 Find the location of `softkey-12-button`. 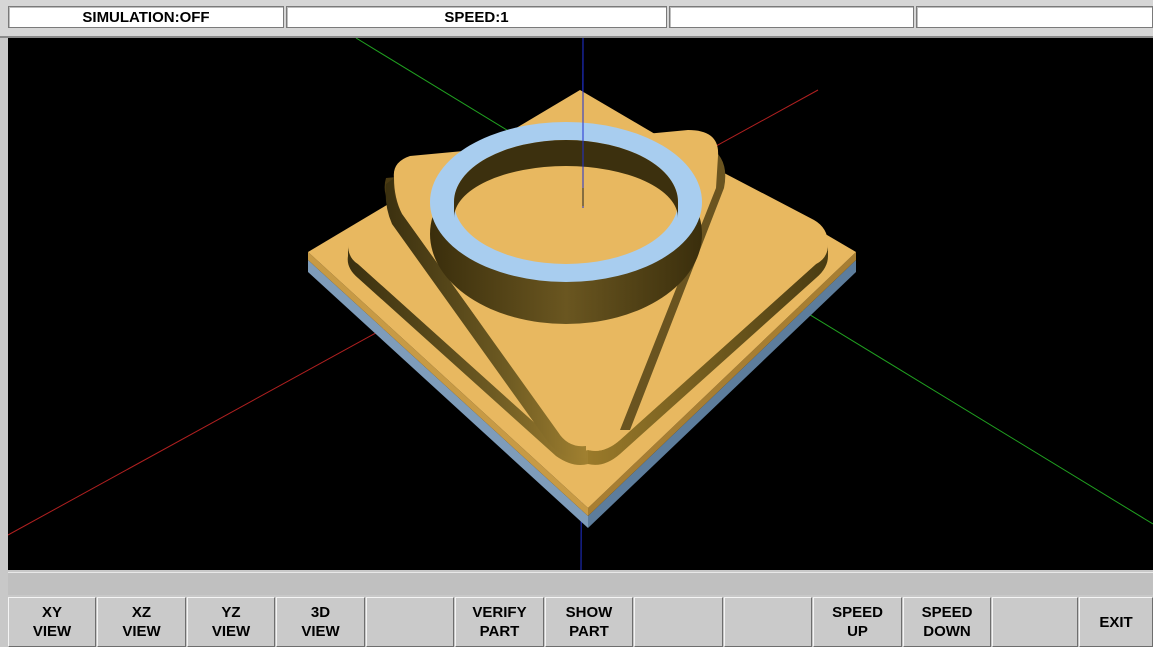

softkey-12-button is located at coordinates (1035, 622).